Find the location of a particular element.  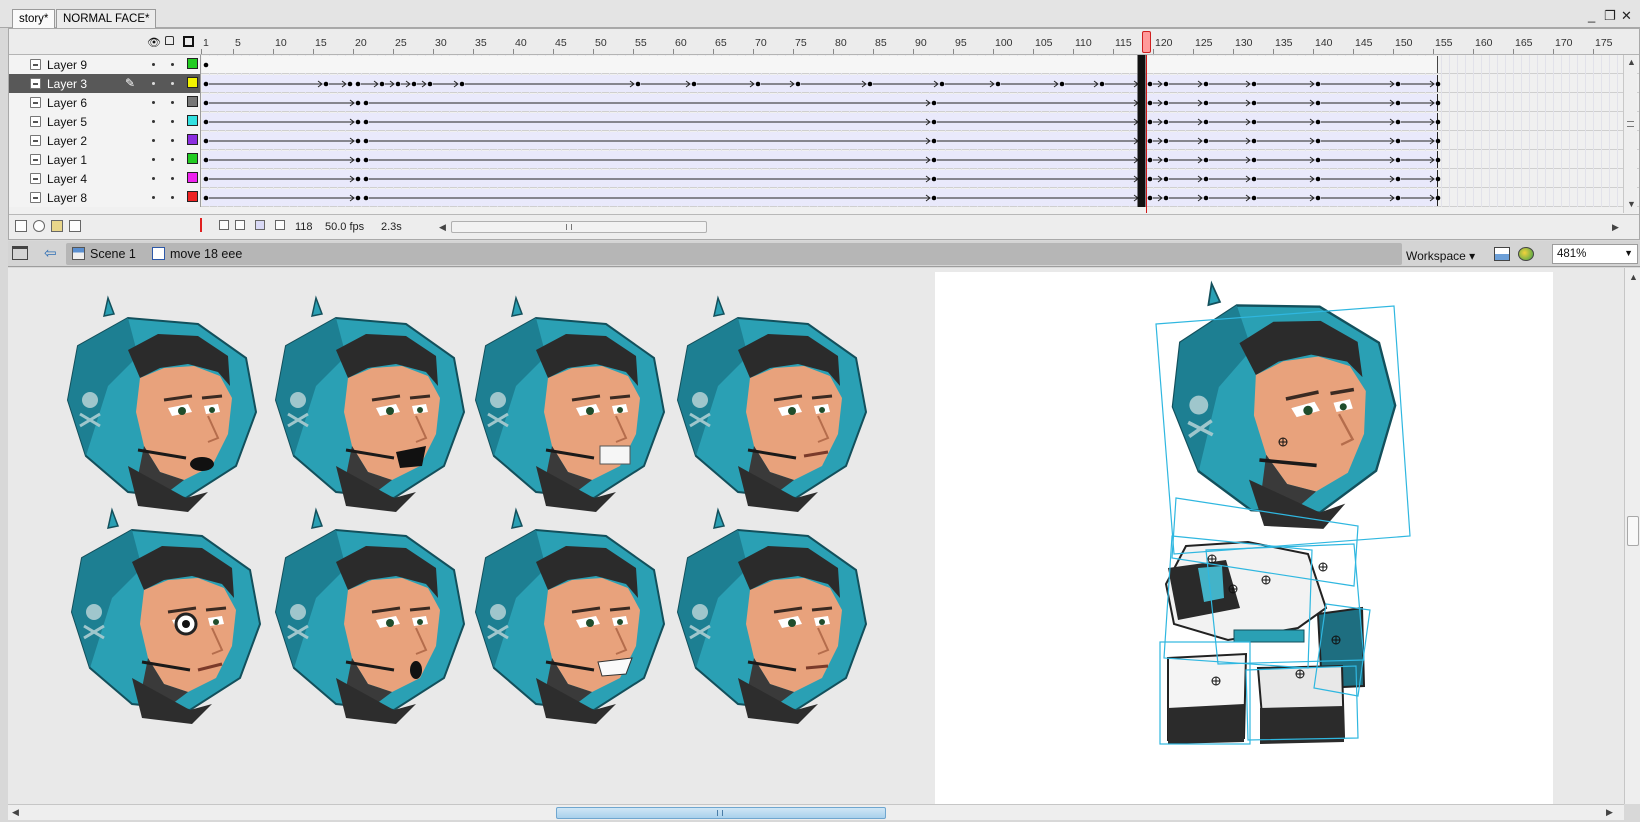

layer-name: Layer 4 is located at coordinates (67, 179).